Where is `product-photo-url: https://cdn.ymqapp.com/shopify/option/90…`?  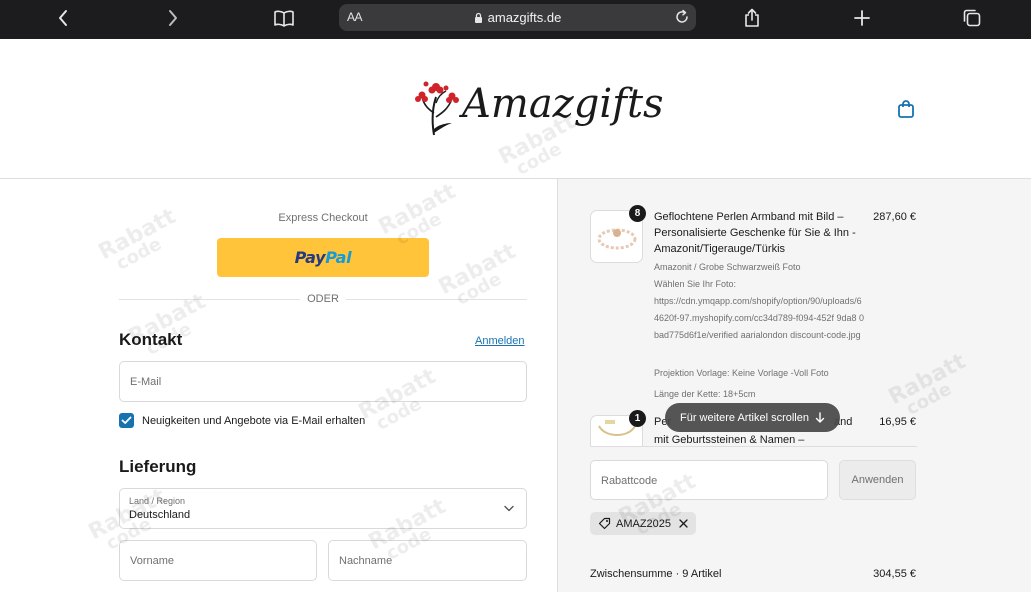 product-photo-url: https://cdn.ymqapp.com/shopify/option/90… is located at coordinates (759, 318).